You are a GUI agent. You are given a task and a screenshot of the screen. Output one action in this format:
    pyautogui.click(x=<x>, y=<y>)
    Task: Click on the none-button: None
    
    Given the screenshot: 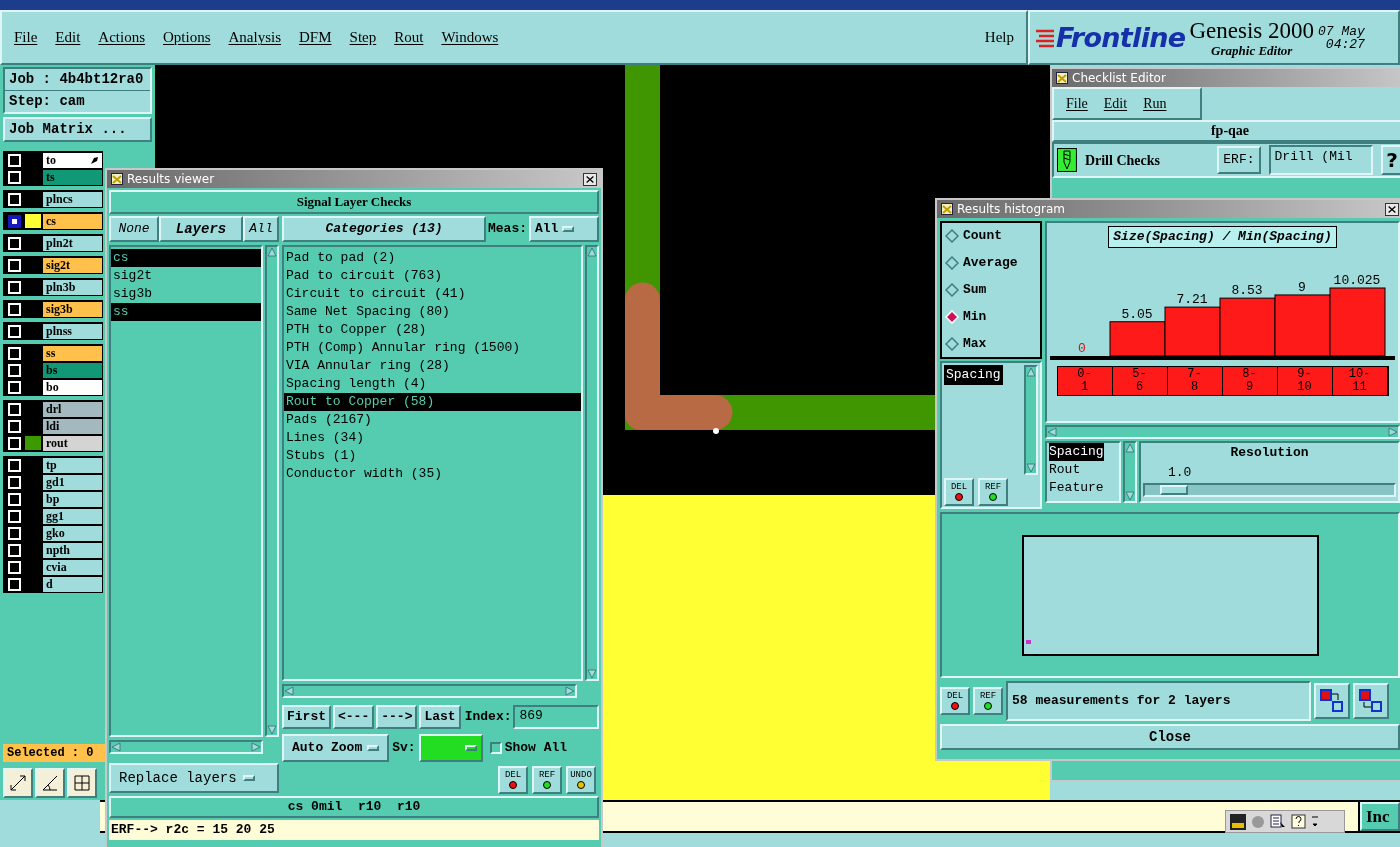 What is the action you would take?
    pyautogui.click(x=134, y=229)
    